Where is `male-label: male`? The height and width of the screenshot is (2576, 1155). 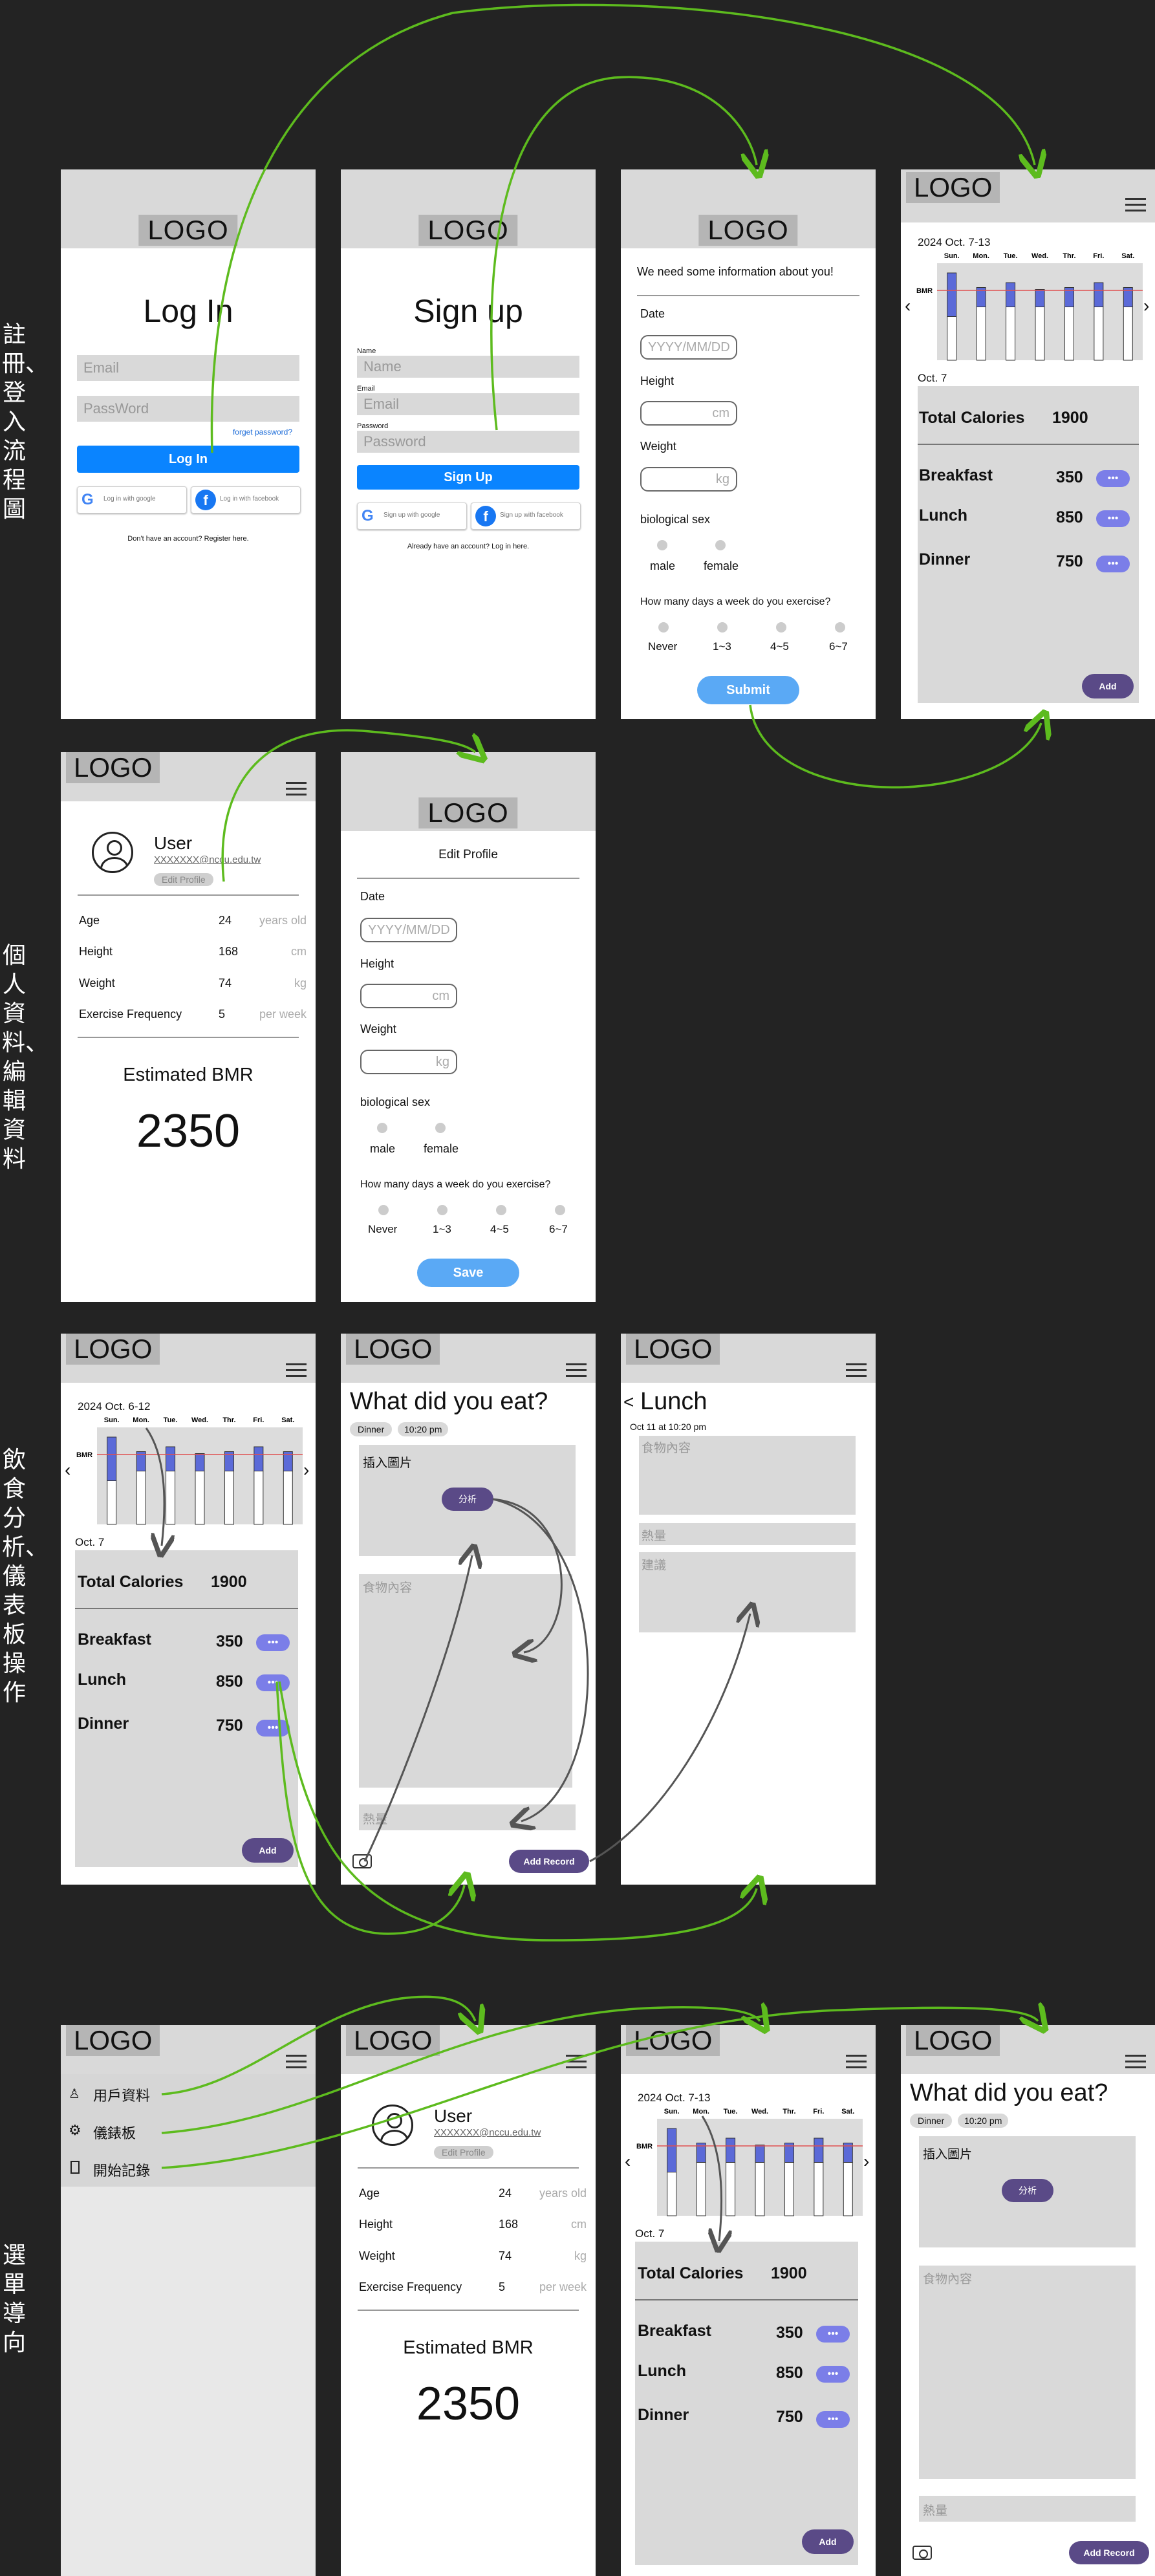 male-label: male is located at coordinates (383, 1148).